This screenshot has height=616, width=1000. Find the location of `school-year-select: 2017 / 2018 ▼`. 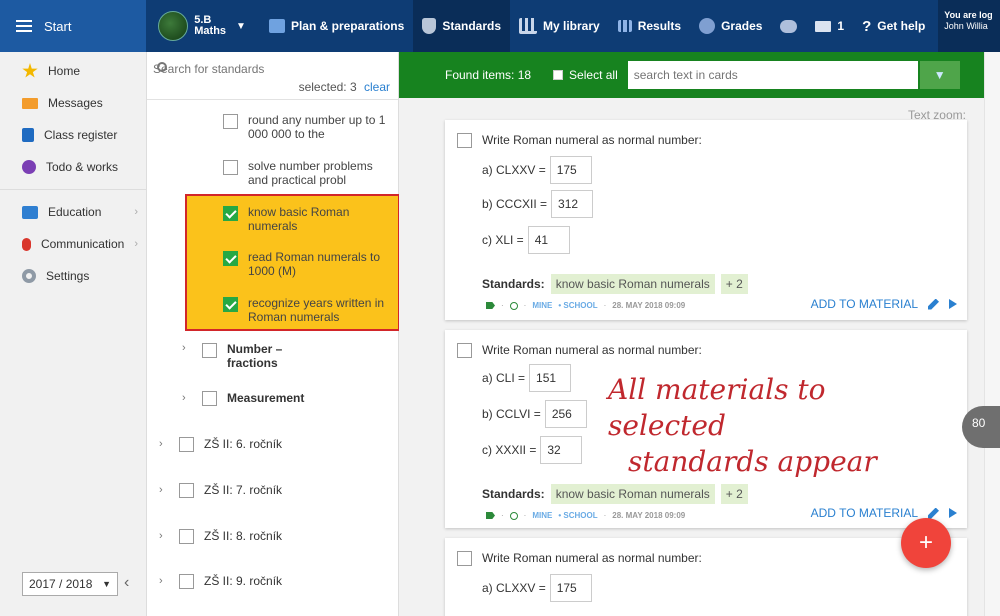

school-year-select: 2017 / 2018 ▼ is located at coordinates (70, 584).